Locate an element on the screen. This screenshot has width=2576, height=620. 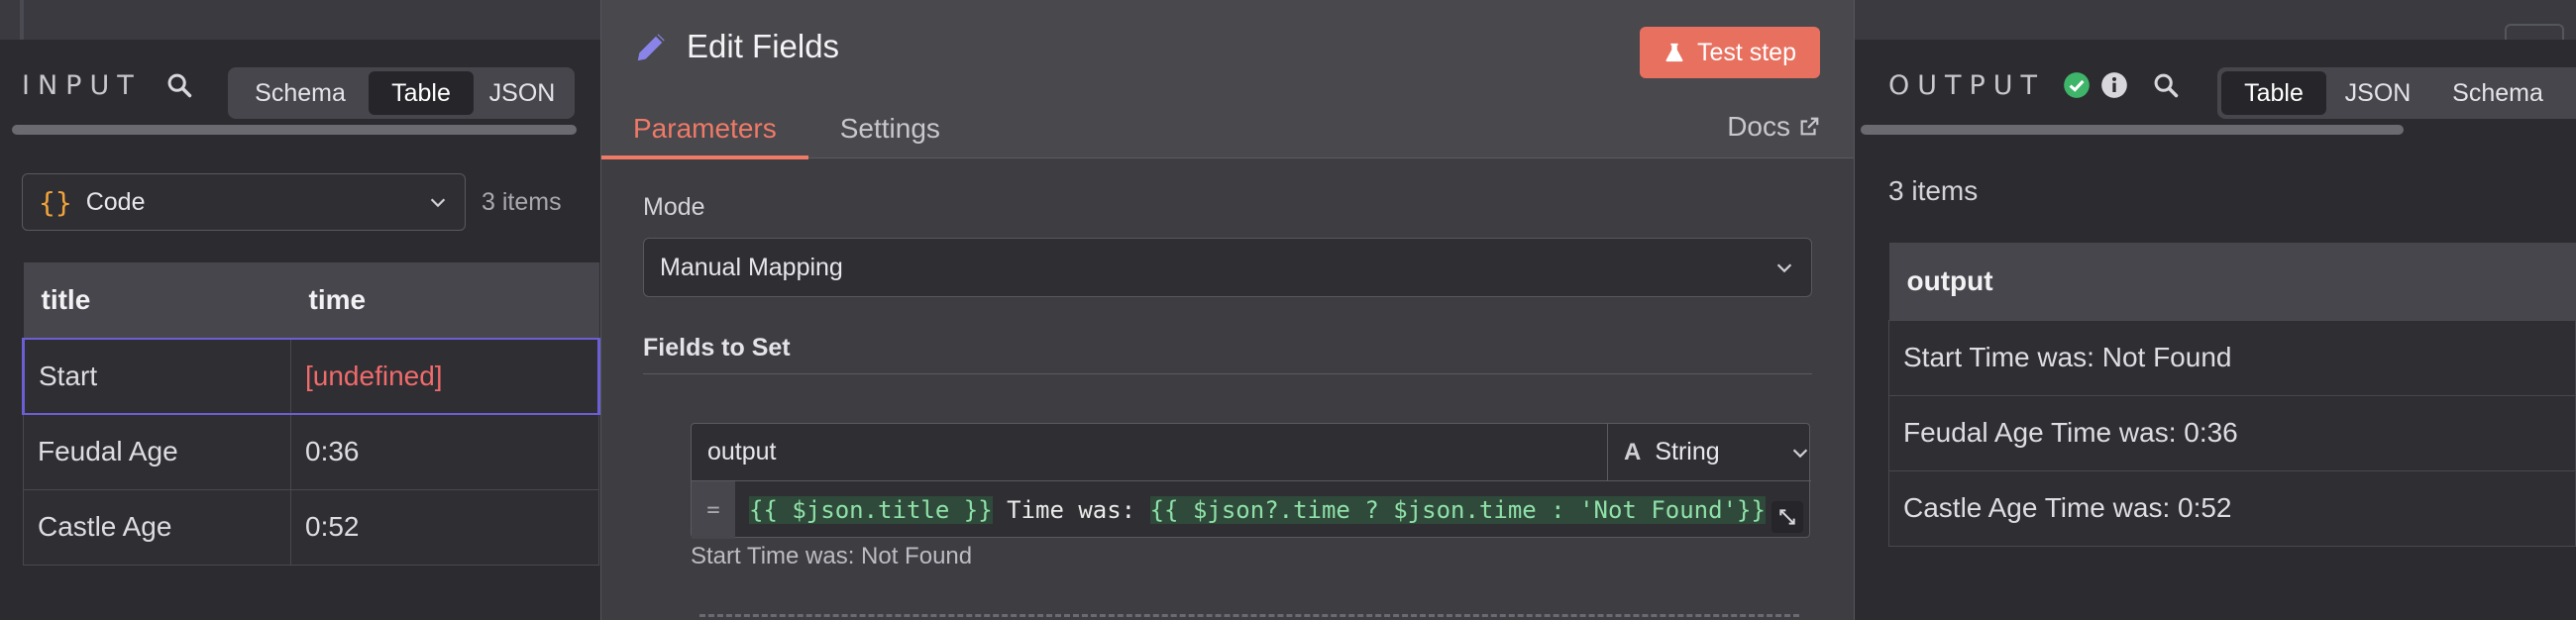
table-row: Feudal Age 0:36 is located at coordinates (311, 452).